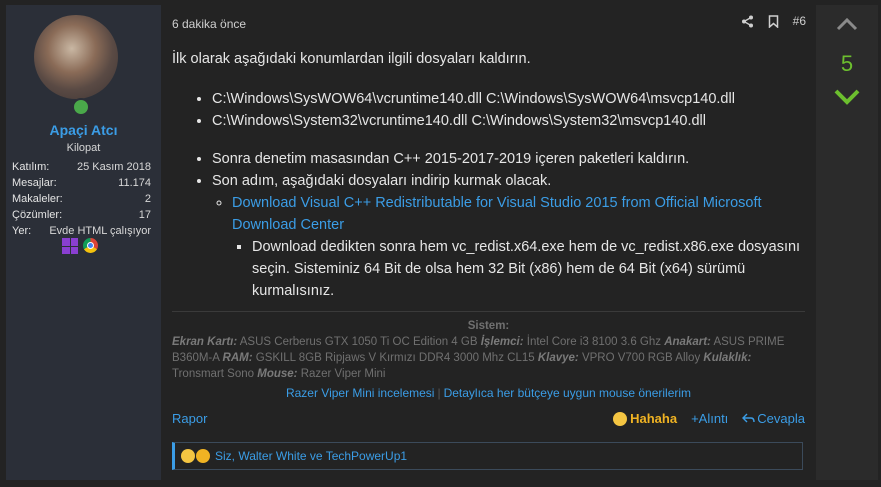 The image size is (881, 487). I want to click on report-button: Rapor, so click(189, 418).